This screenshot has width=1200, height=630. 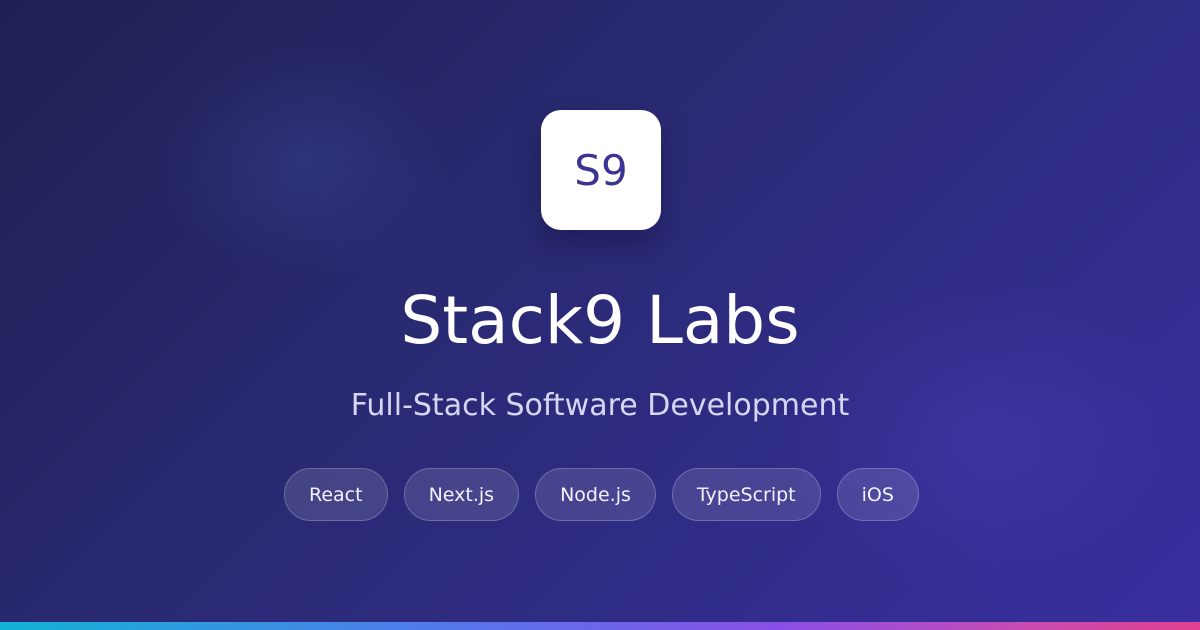 I want to click on page-subtitle: Full-Stack Software Development, so click(x=600, y=405).